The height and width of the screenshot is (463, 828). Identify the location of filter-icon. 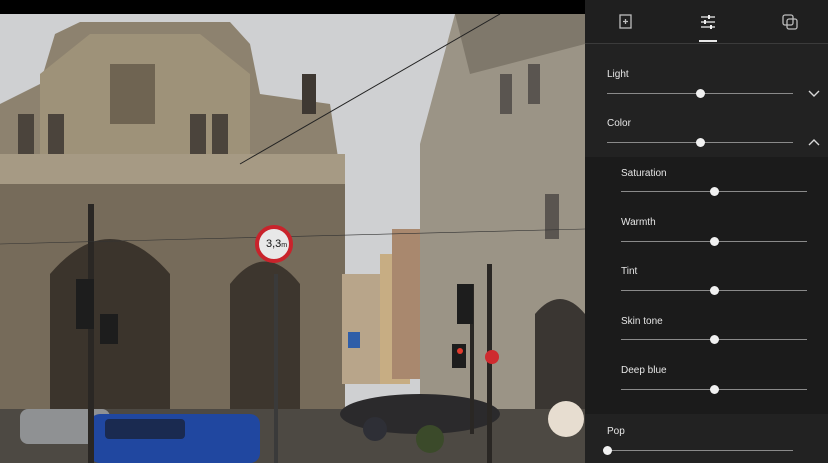
(790, 22).